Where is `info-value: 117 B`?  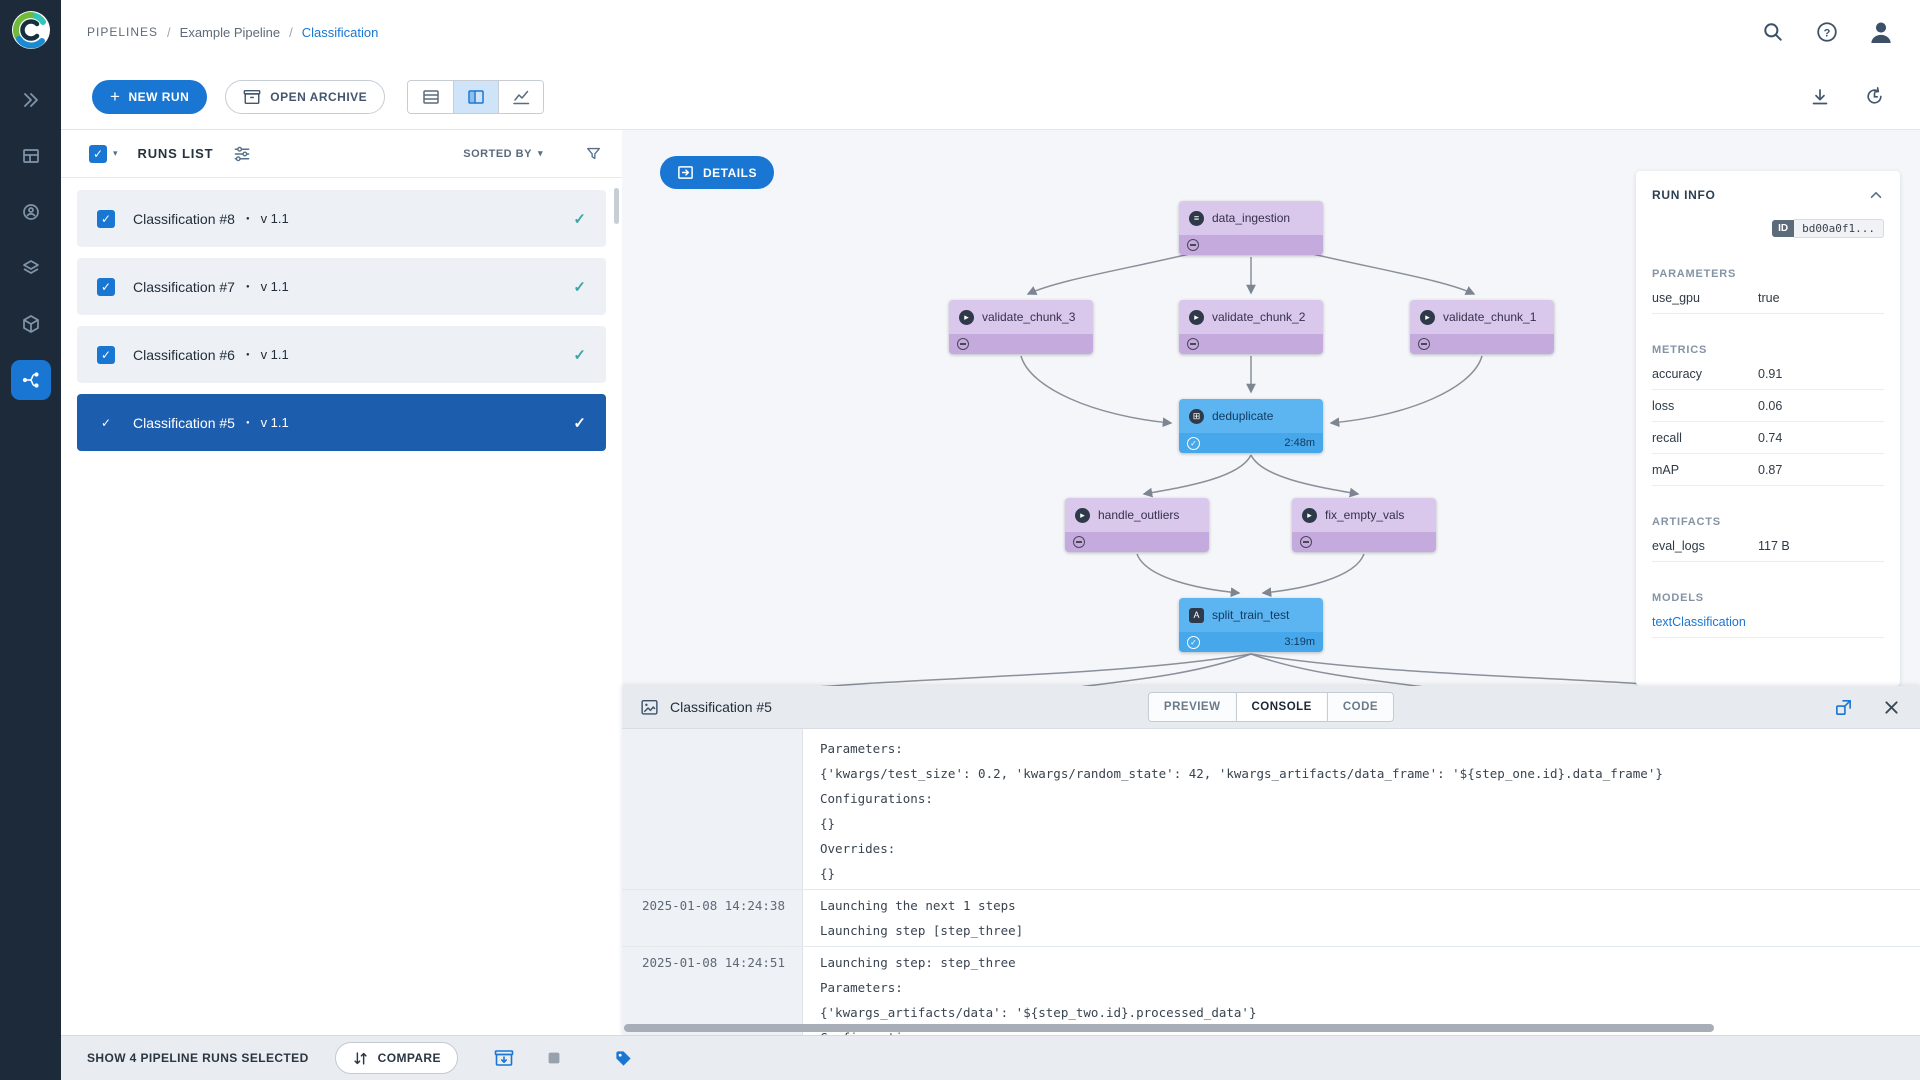
info-value: 117 B is located at coordinates (1774, 546).